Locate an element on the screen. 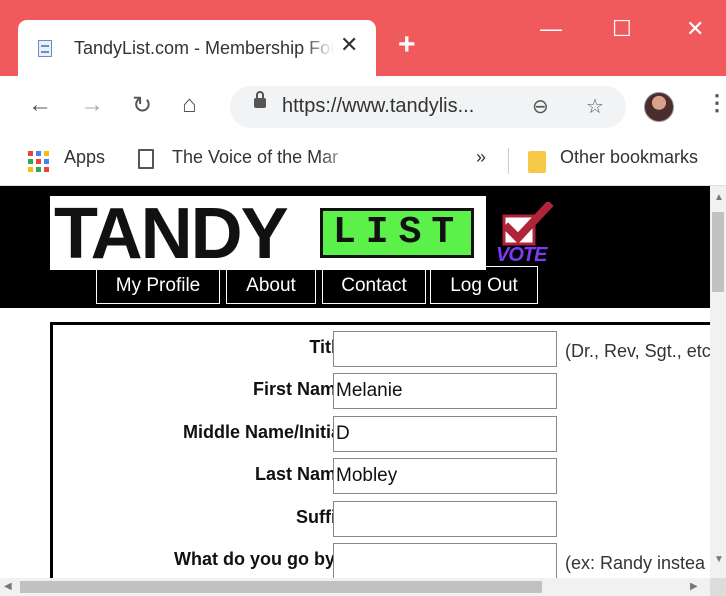 The height and width of the screenshot is (596, 726). nav-about-button: About is located at coordinates (271, 285).